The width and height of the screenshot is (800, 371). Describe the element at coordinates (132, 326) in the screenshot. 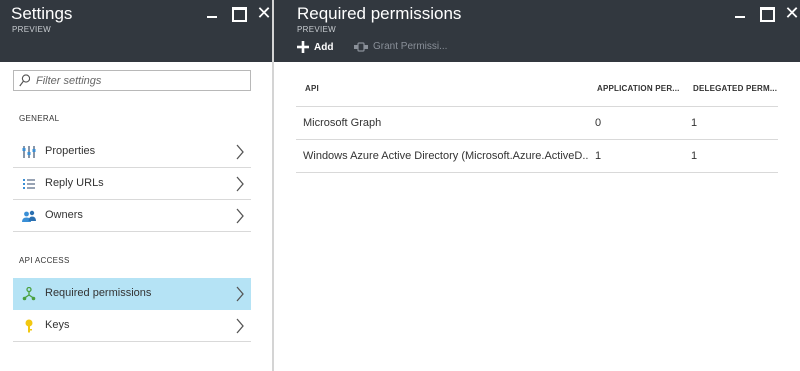

I see `menu-item-keys: Keys` at that location.